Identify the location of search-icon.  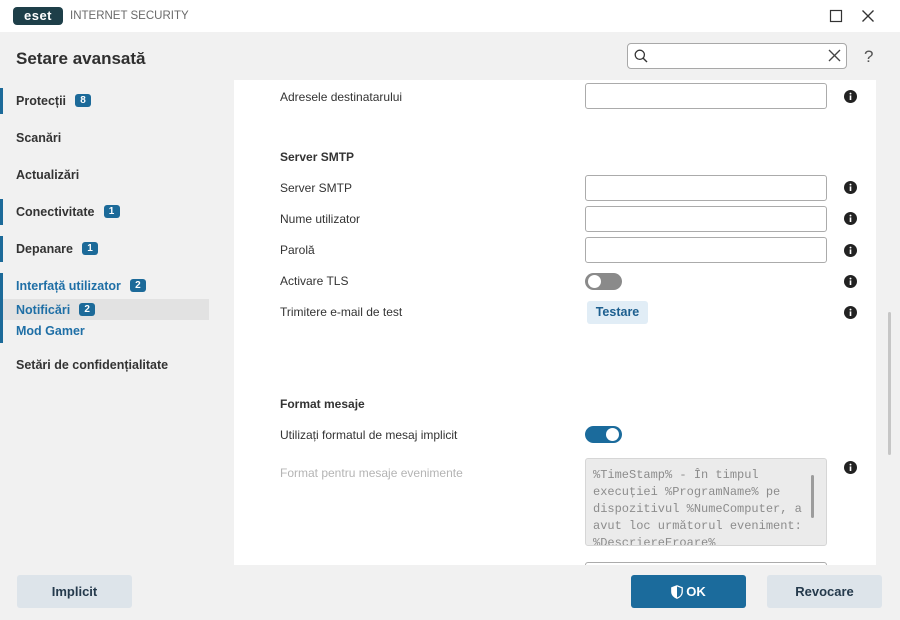
(641, 56).